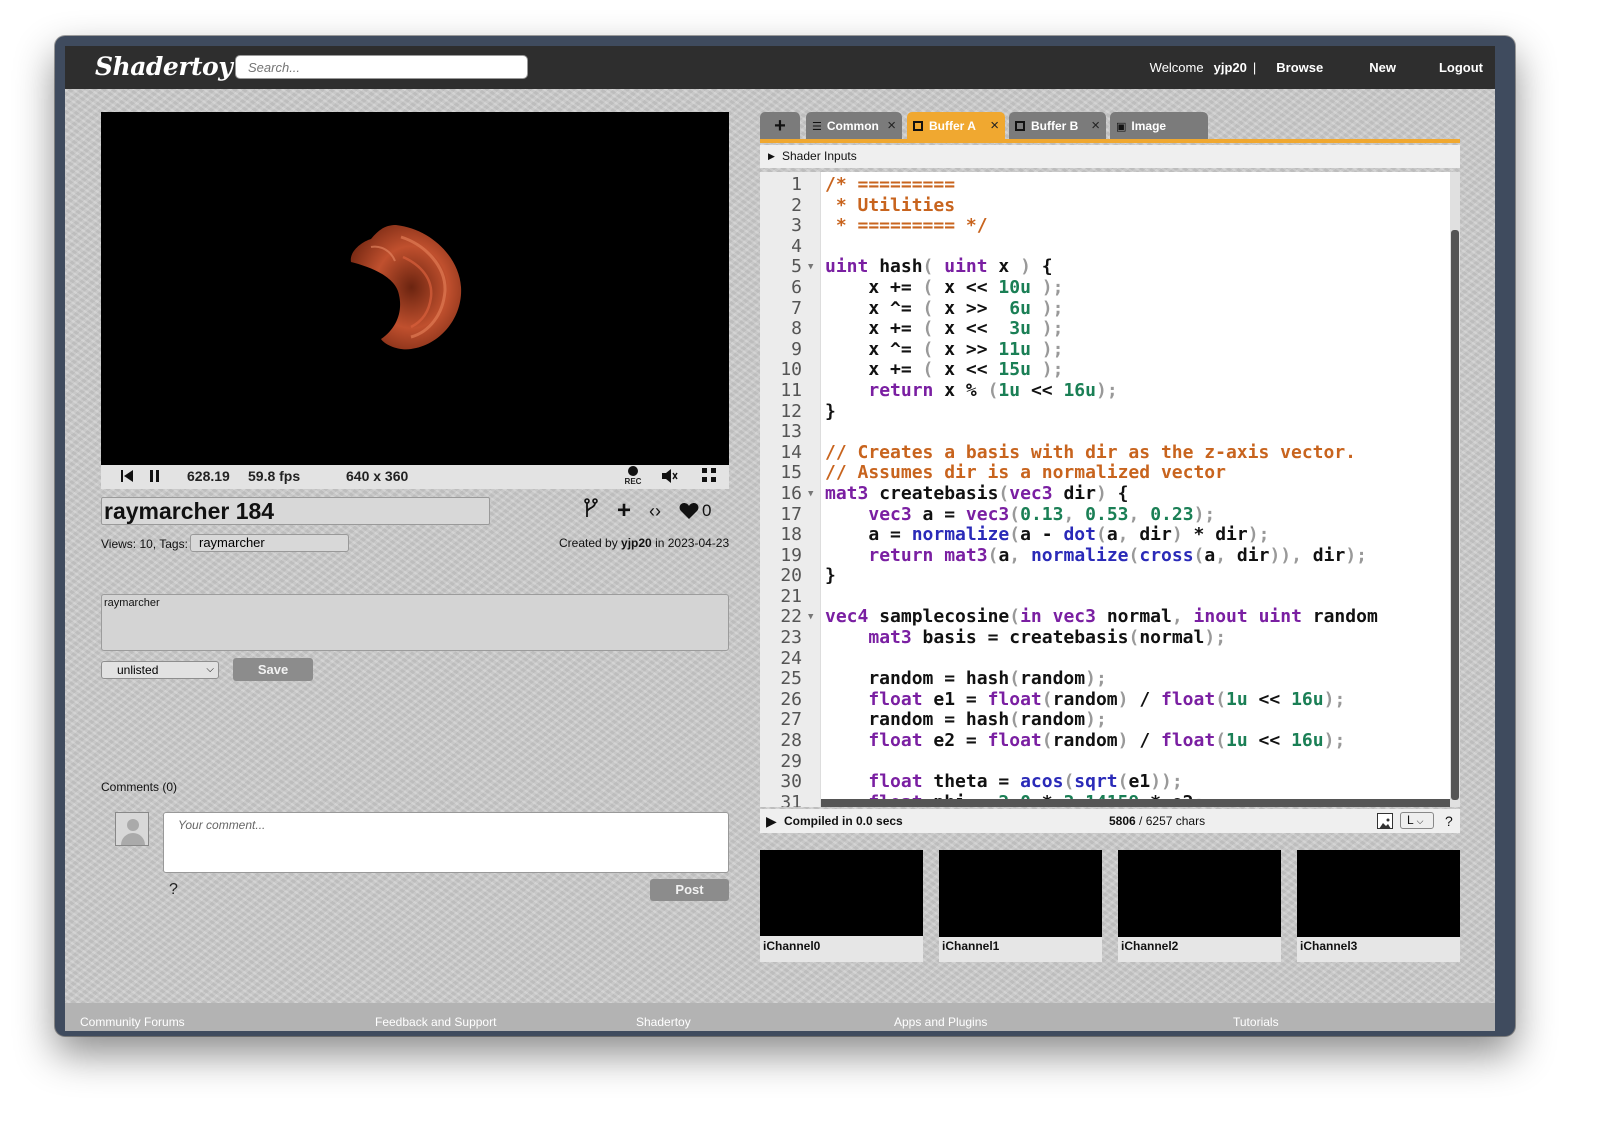  Describe the element at coordinates (843, 821) in the screenshot. I see `compile-status: Compiled in 0.0 secs` at that location.